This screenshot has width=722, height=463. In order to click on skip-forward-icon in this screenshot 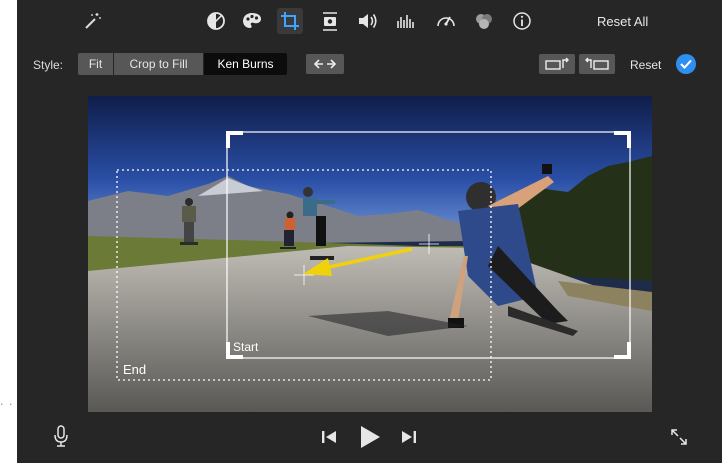, I will do `click(409, 437)`.